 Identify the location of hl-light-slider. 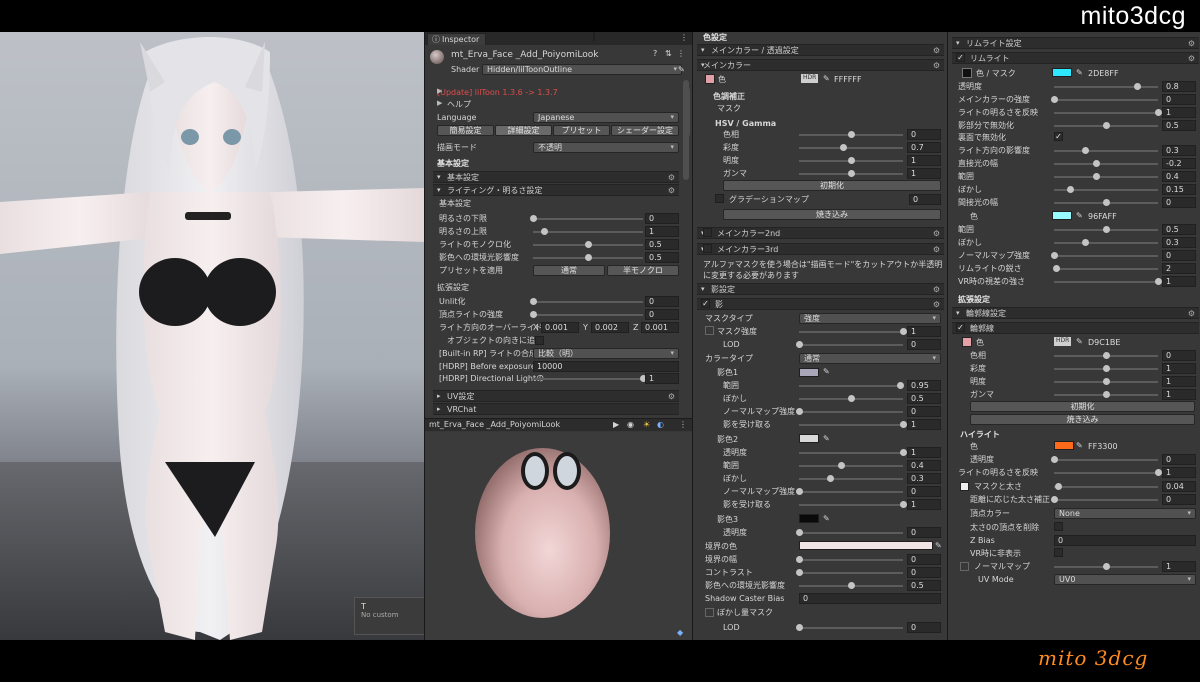
(1108, 473).